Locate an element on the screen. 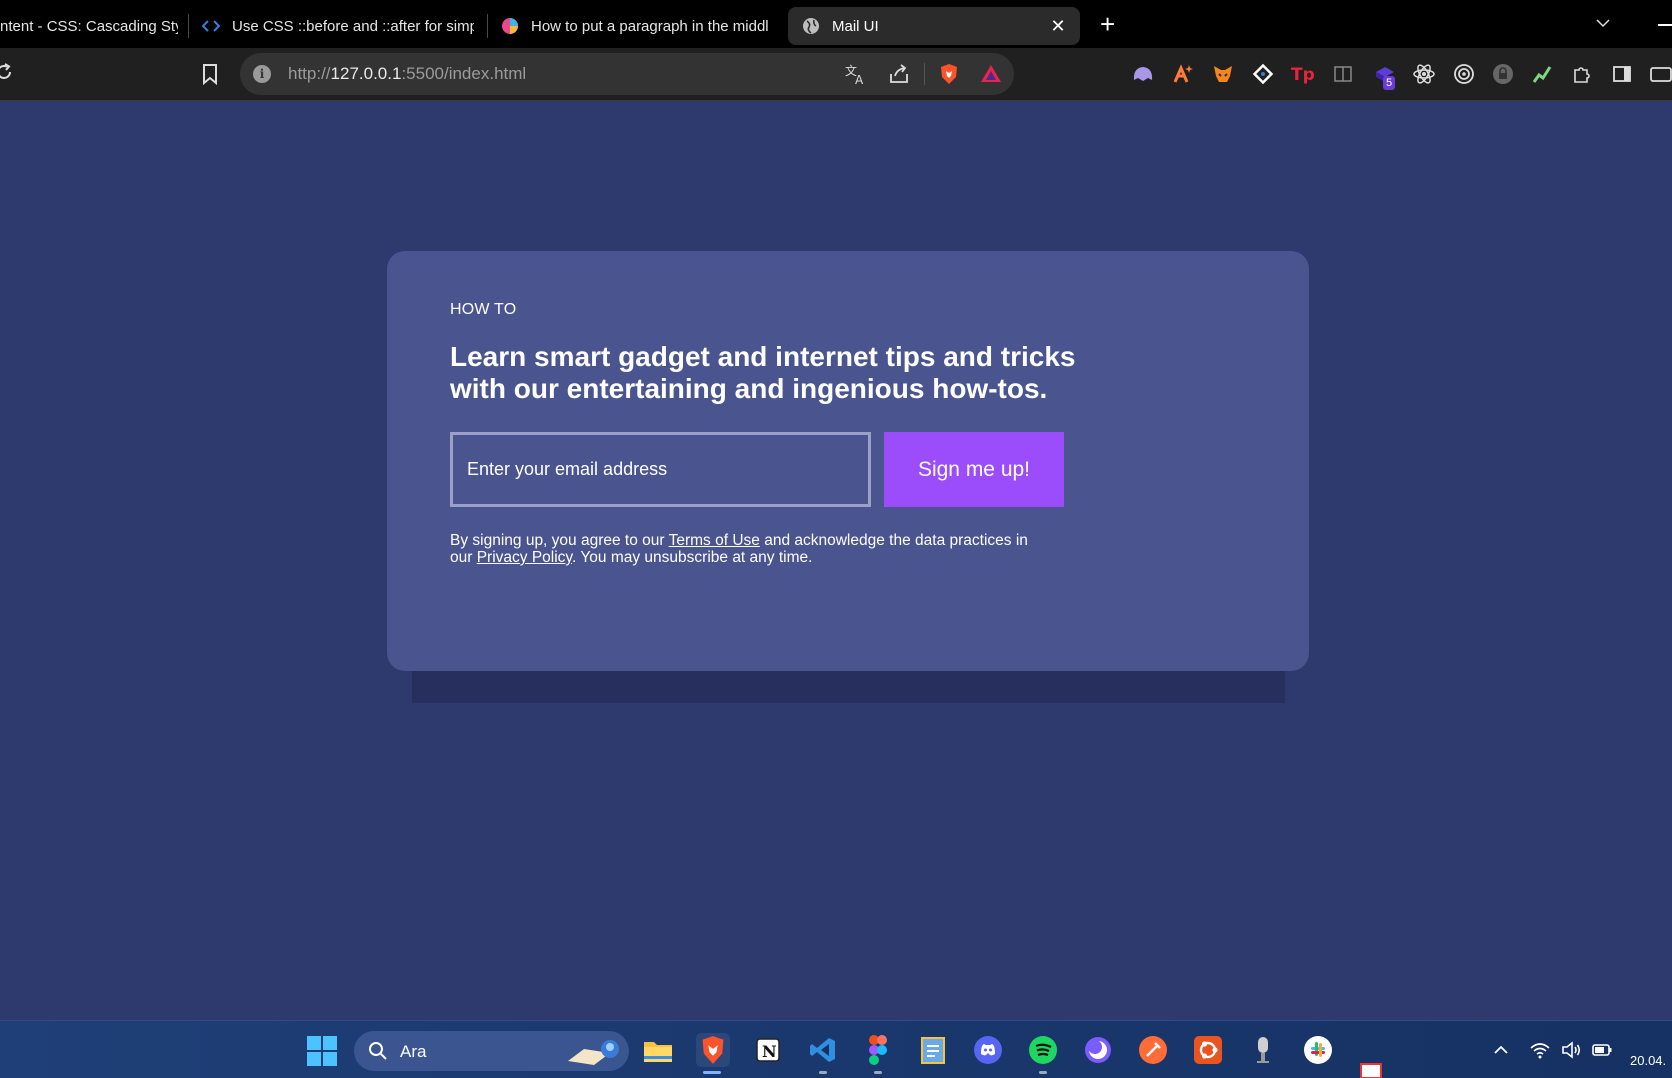  browser-toolbar: i http://127.0.0.1:5500/index.html 文A Tp is located at coordinates (836, 74).